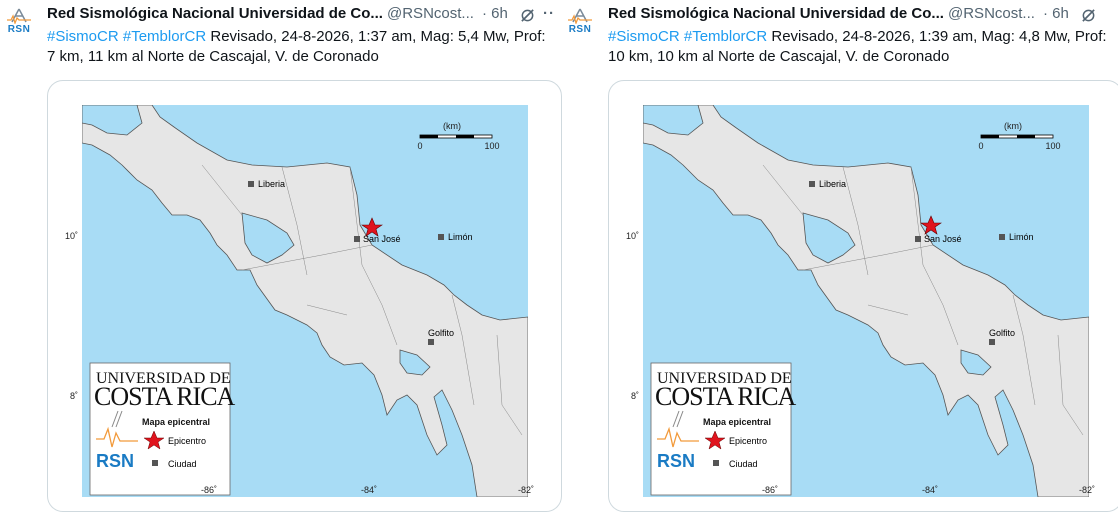 The height and width of the screenshot is (512, 1118). What do you see at coordinates (549, 13) in the screenshot?
I see `more-options-icon: ··` at bounding box center [549, 13].